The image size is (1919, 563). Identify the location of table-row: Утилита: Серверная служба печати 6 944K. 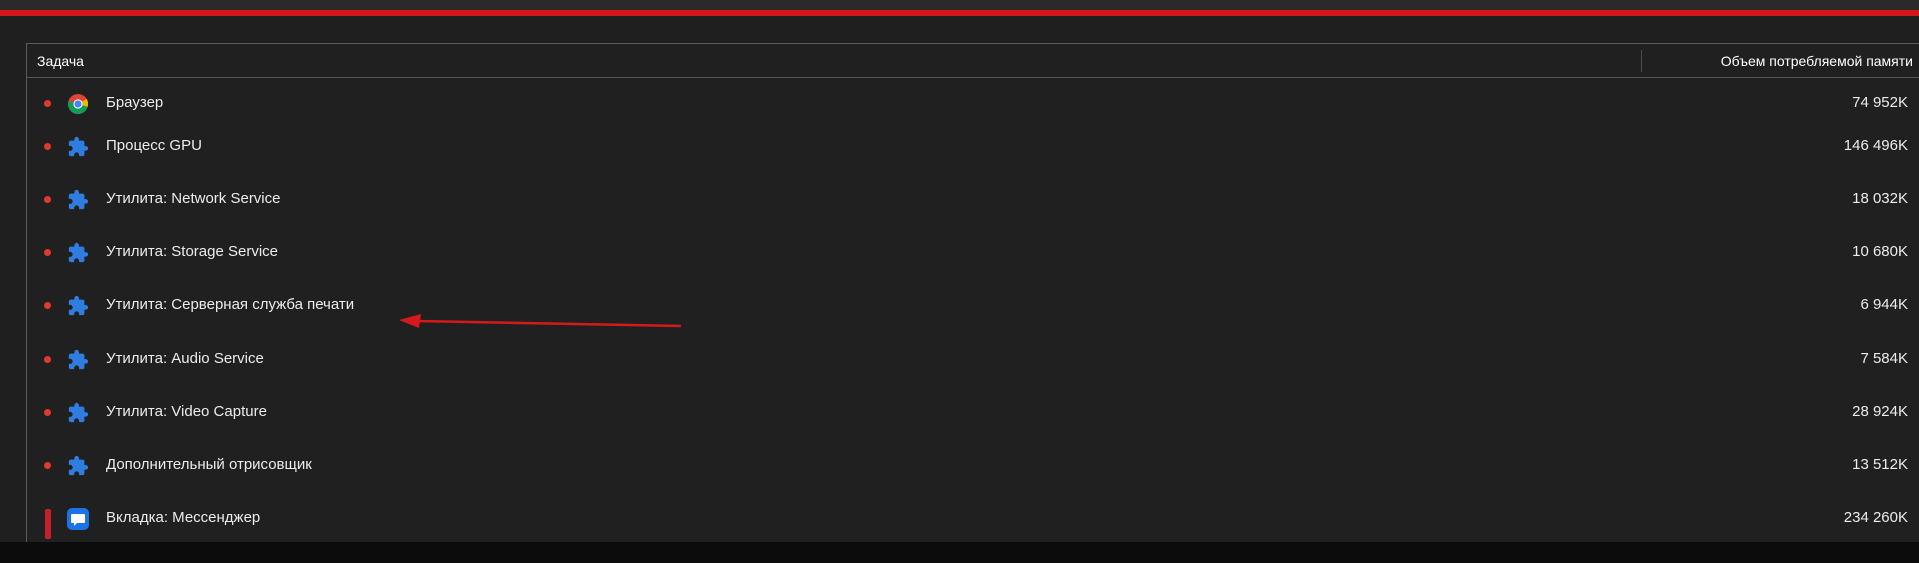
(973, 306).